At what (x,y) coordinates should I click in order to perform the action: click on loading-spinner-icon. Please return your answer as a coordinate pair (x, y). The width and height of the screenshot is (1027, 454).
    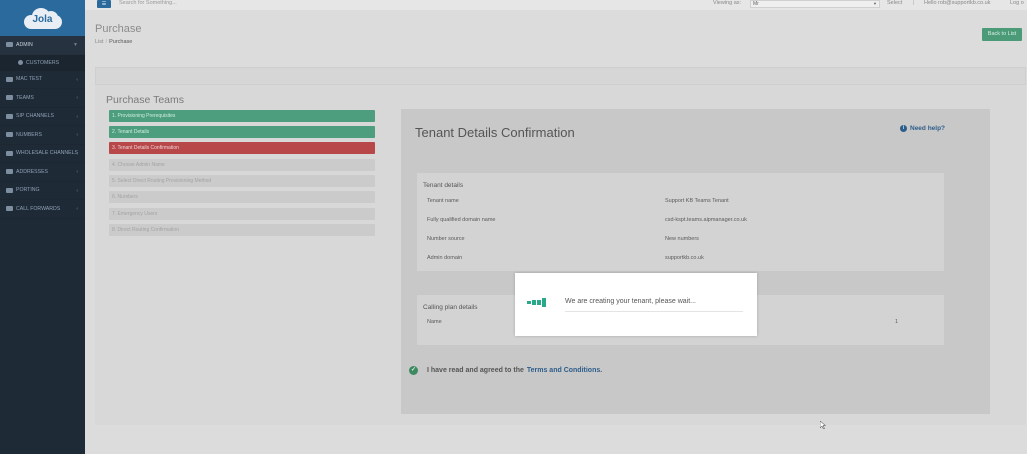
    Looking at the image, I should click on (536, 302).